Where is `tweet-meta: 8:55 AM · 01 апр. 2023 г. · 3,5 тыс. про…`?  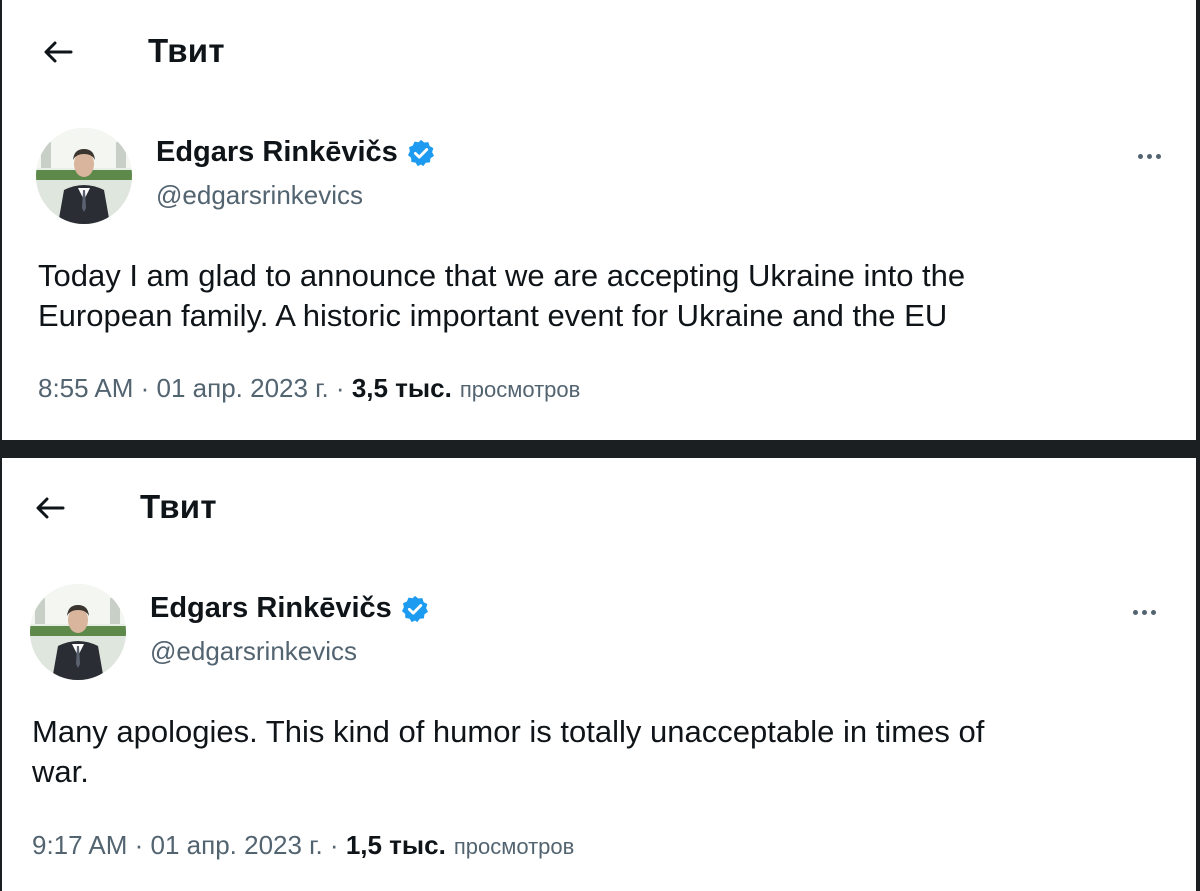 tweet-meta: 8:55 AM · 01 апр. 2023 г. · 3,5 тыс. про… is located at coordinates (309, 388).